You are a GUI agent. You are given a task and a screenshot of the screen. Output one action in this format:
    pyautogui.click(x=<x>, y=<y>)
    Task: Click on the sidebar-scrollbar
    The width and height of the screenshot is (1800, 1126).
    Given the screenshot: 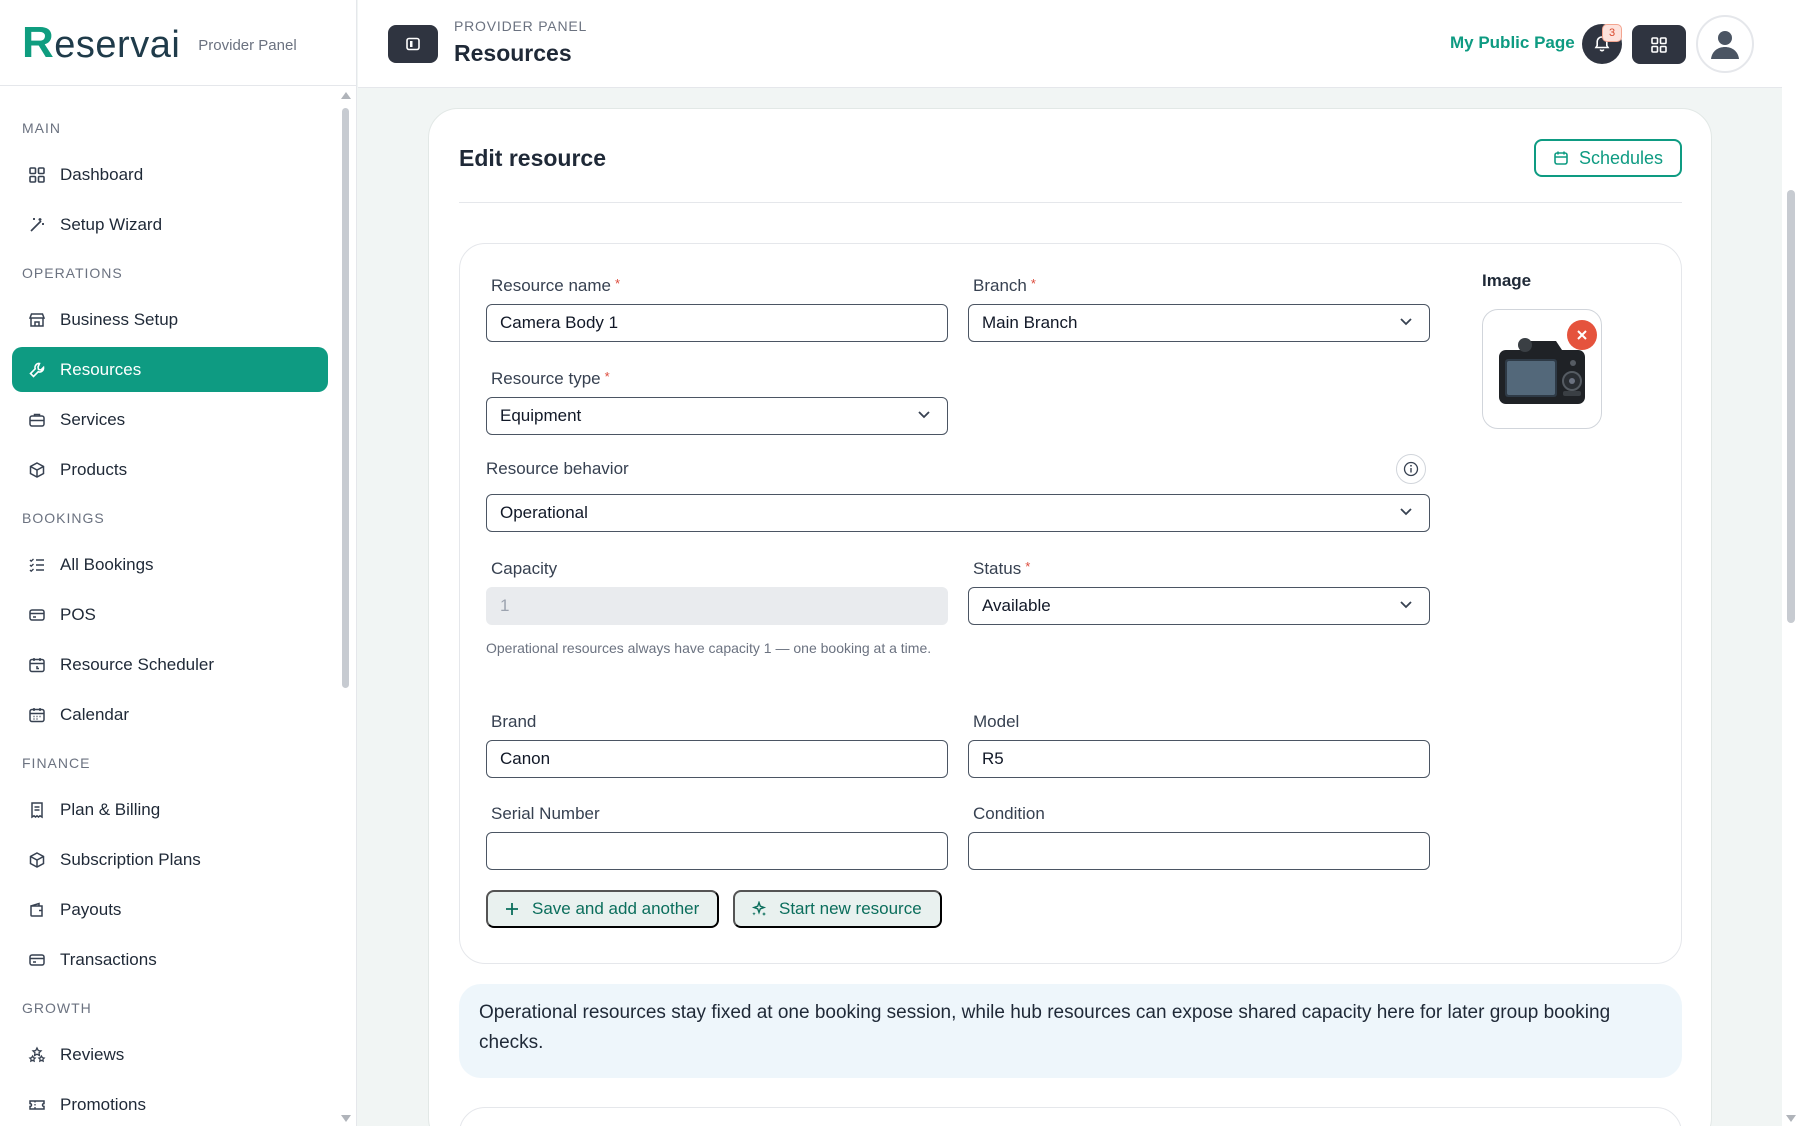 What is the action you would take?
    pyautogui.click(x=346, y=608)
    